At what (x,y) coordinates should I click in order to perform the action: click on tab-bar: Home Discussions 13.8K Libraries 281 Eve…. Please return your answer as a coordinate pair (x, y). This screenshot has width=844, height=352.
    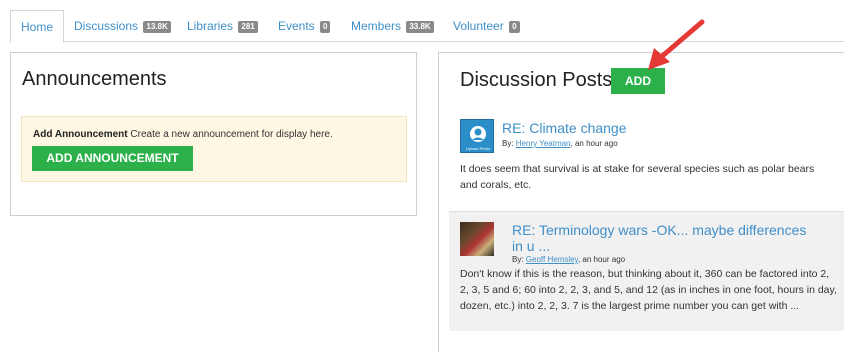
    Looking at the image, I should click on (427, 21).